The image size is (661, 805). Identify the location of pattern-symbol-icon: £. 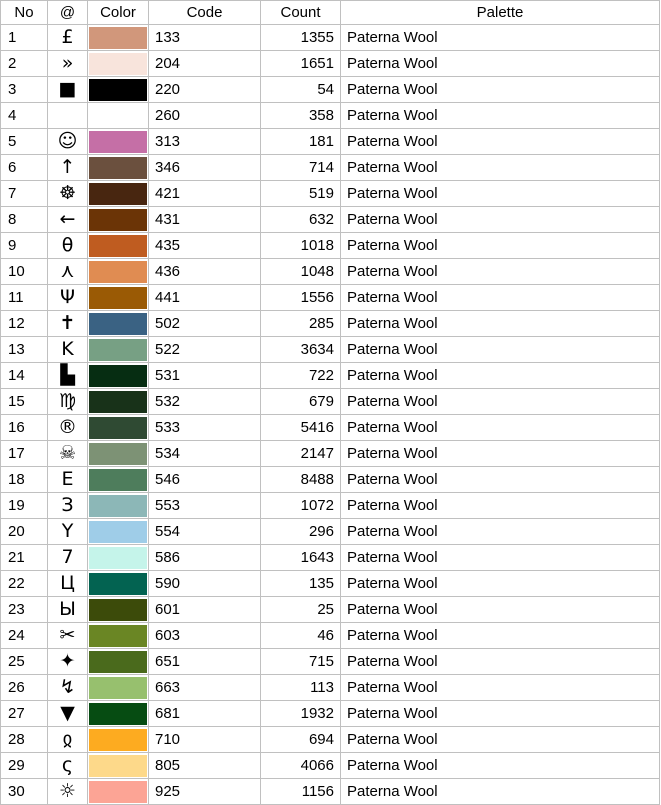
(67, 37).